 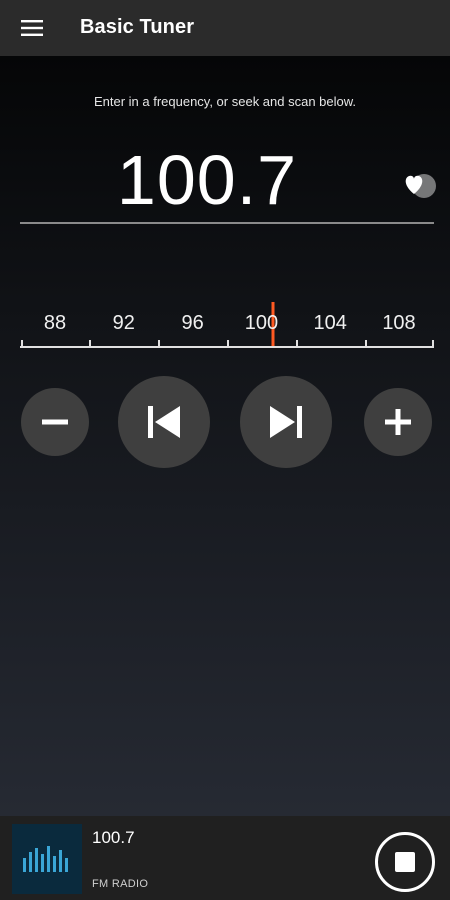 What do you see at coordinates (225, 858) in the screenshot?
I see `now-playing-bar: 100.7 FM RADIO` at bounding box center [225, 858].